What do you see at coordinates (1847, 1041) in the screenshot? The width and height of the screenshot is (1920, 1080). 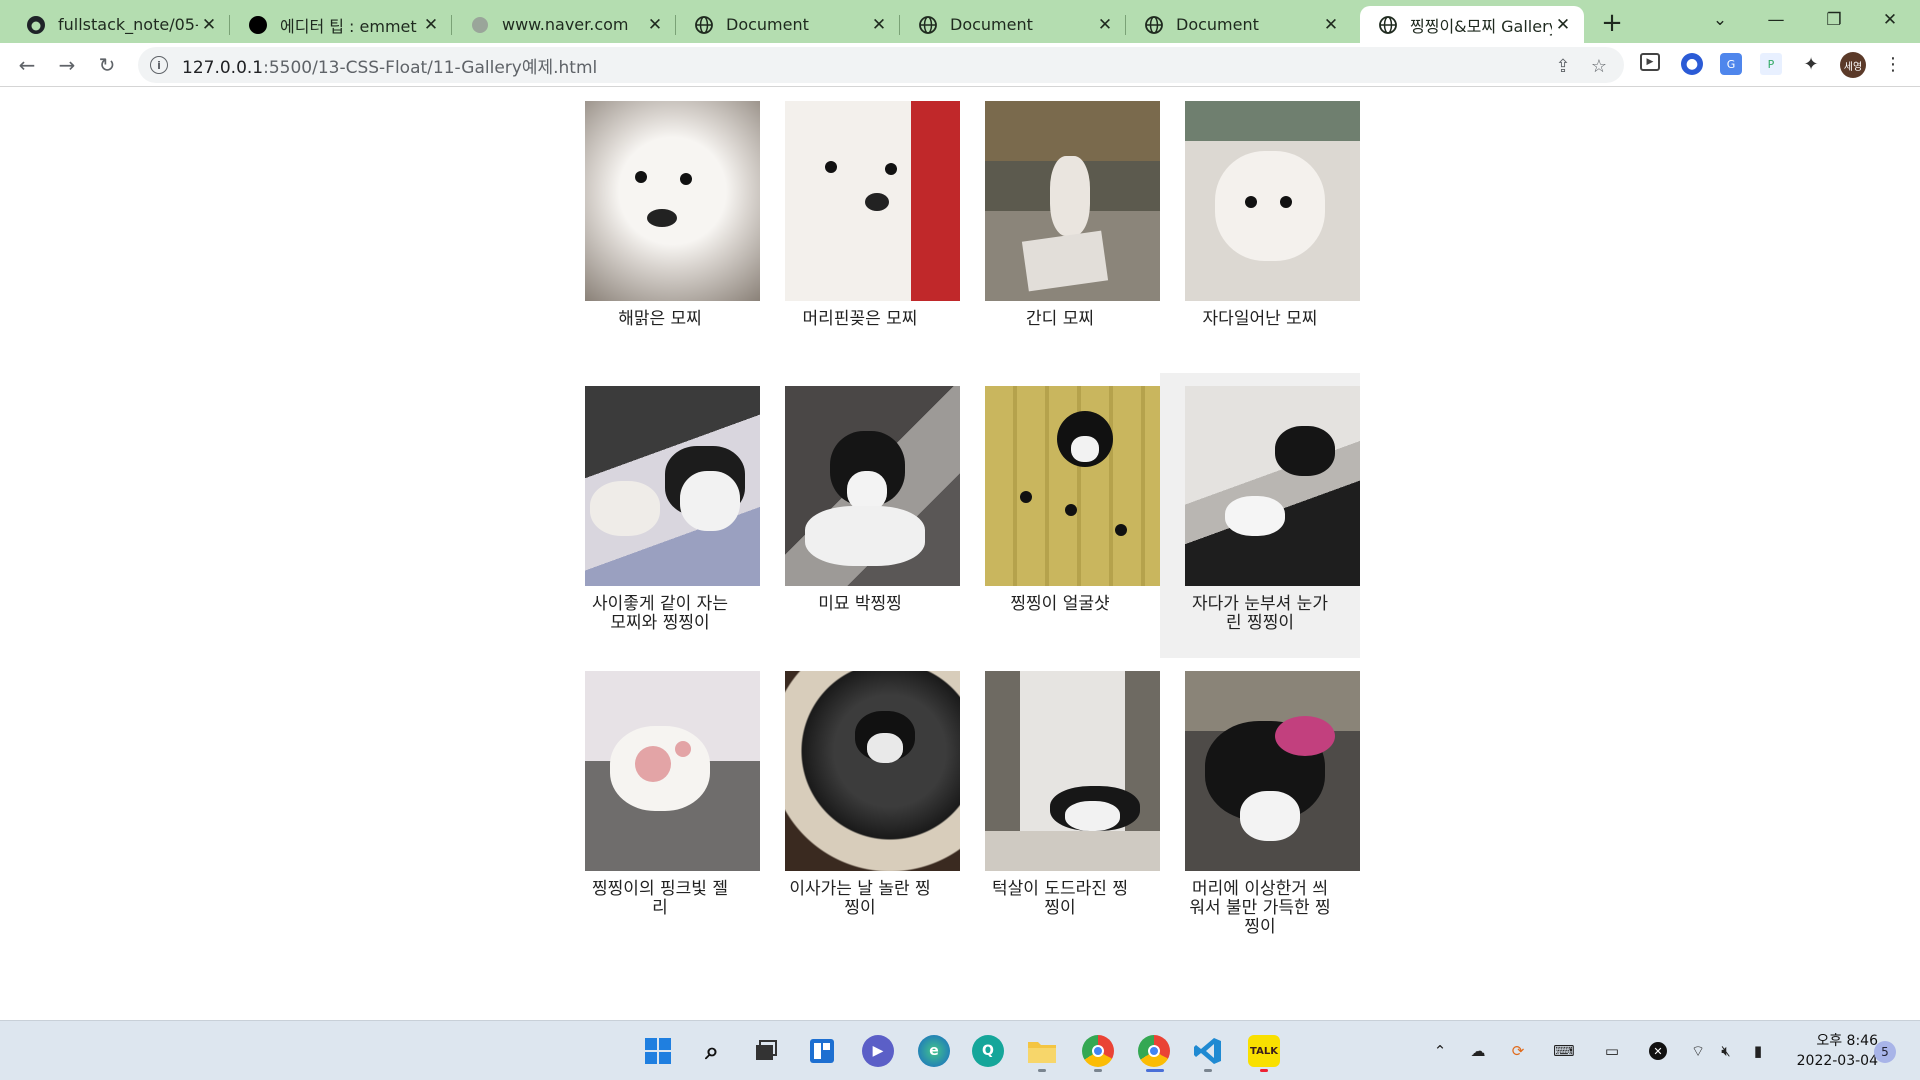 I see `clock-time: 오후 8:46` at bounding box center [1847, 1041].